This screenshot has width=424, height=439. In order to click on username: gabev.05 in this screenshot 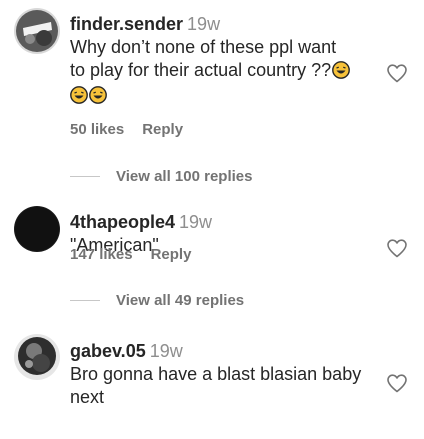, I will do `click(108, 351)`.